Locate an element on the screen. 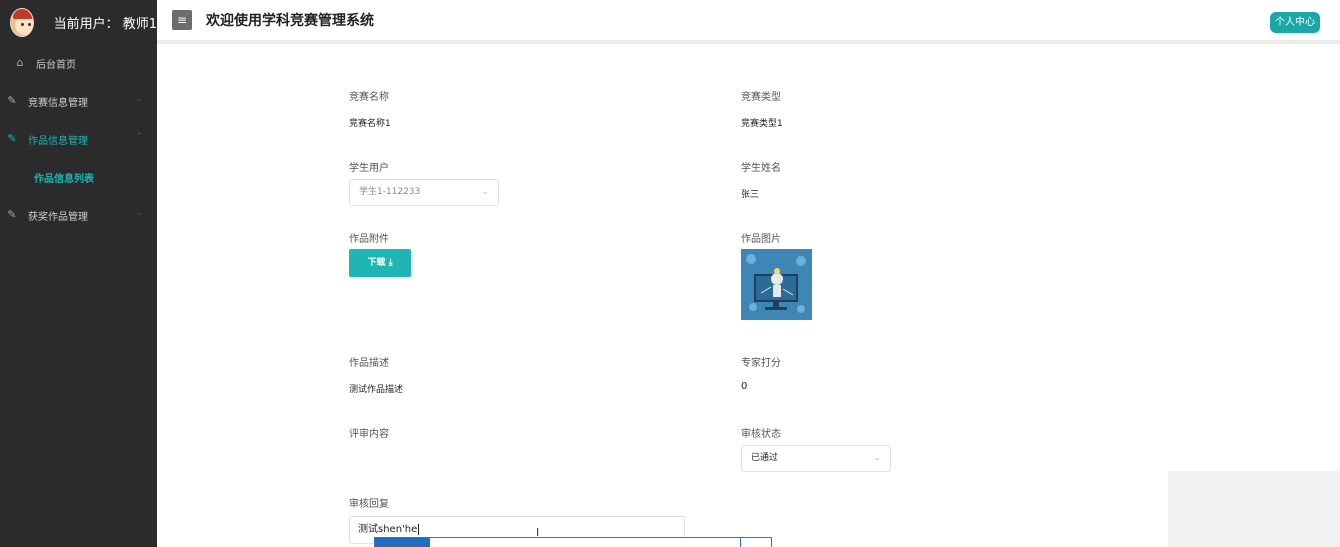  sidebar-item-home: ⌂ 后台首页 is located at coordinates (78, 63).